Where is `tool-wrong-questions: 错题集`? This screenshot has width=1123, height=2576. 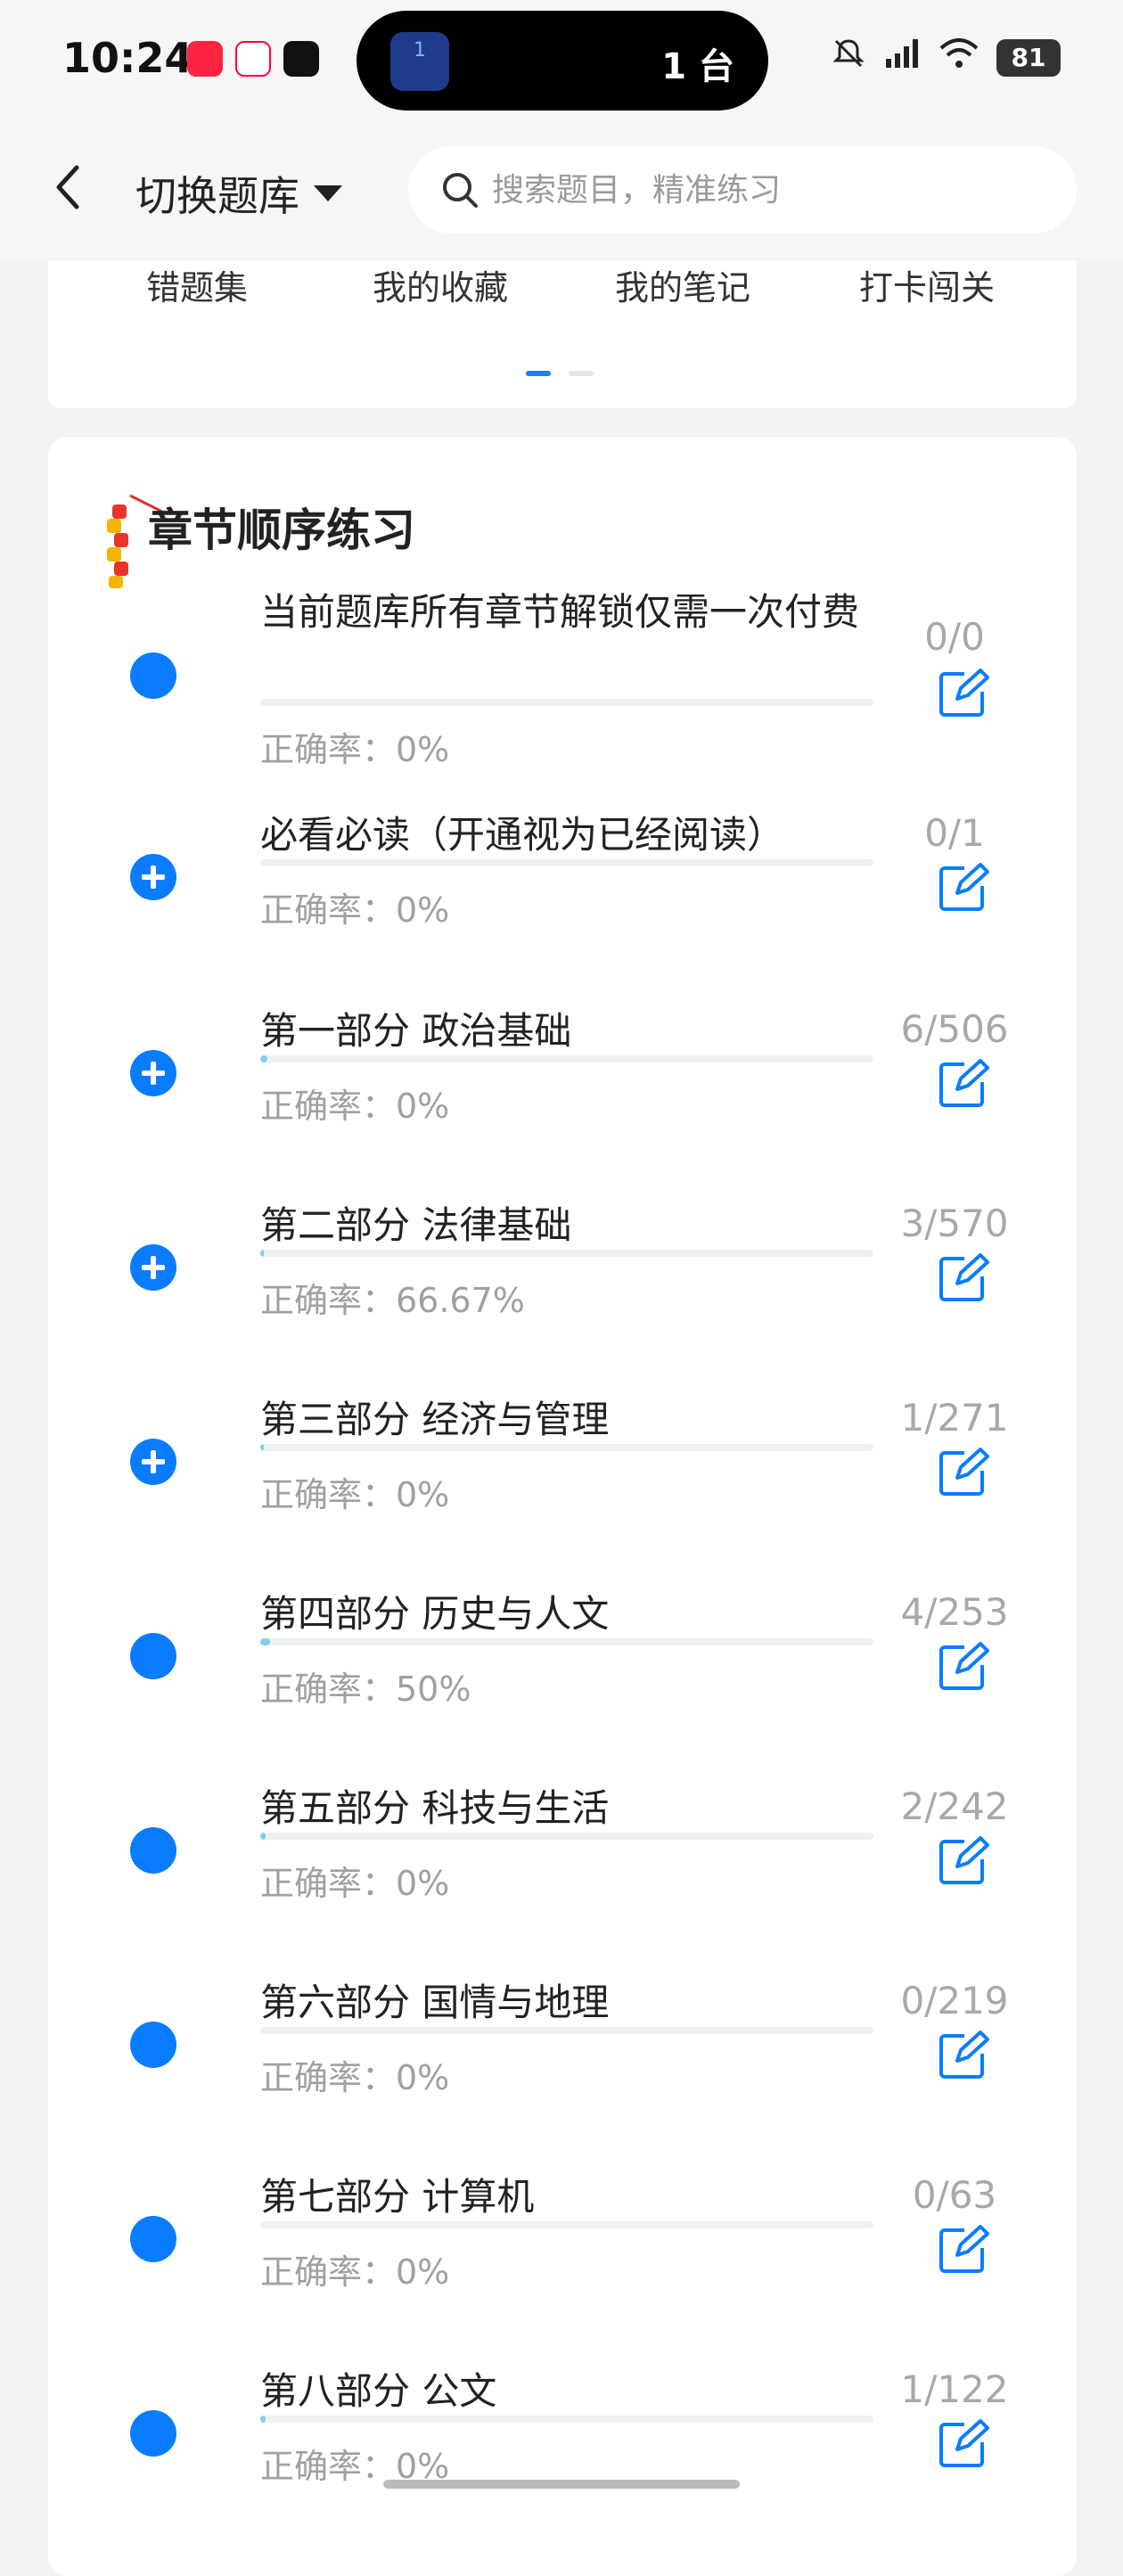
tool-wrong-questions: 错题集 is located at coordinates (197, 284).